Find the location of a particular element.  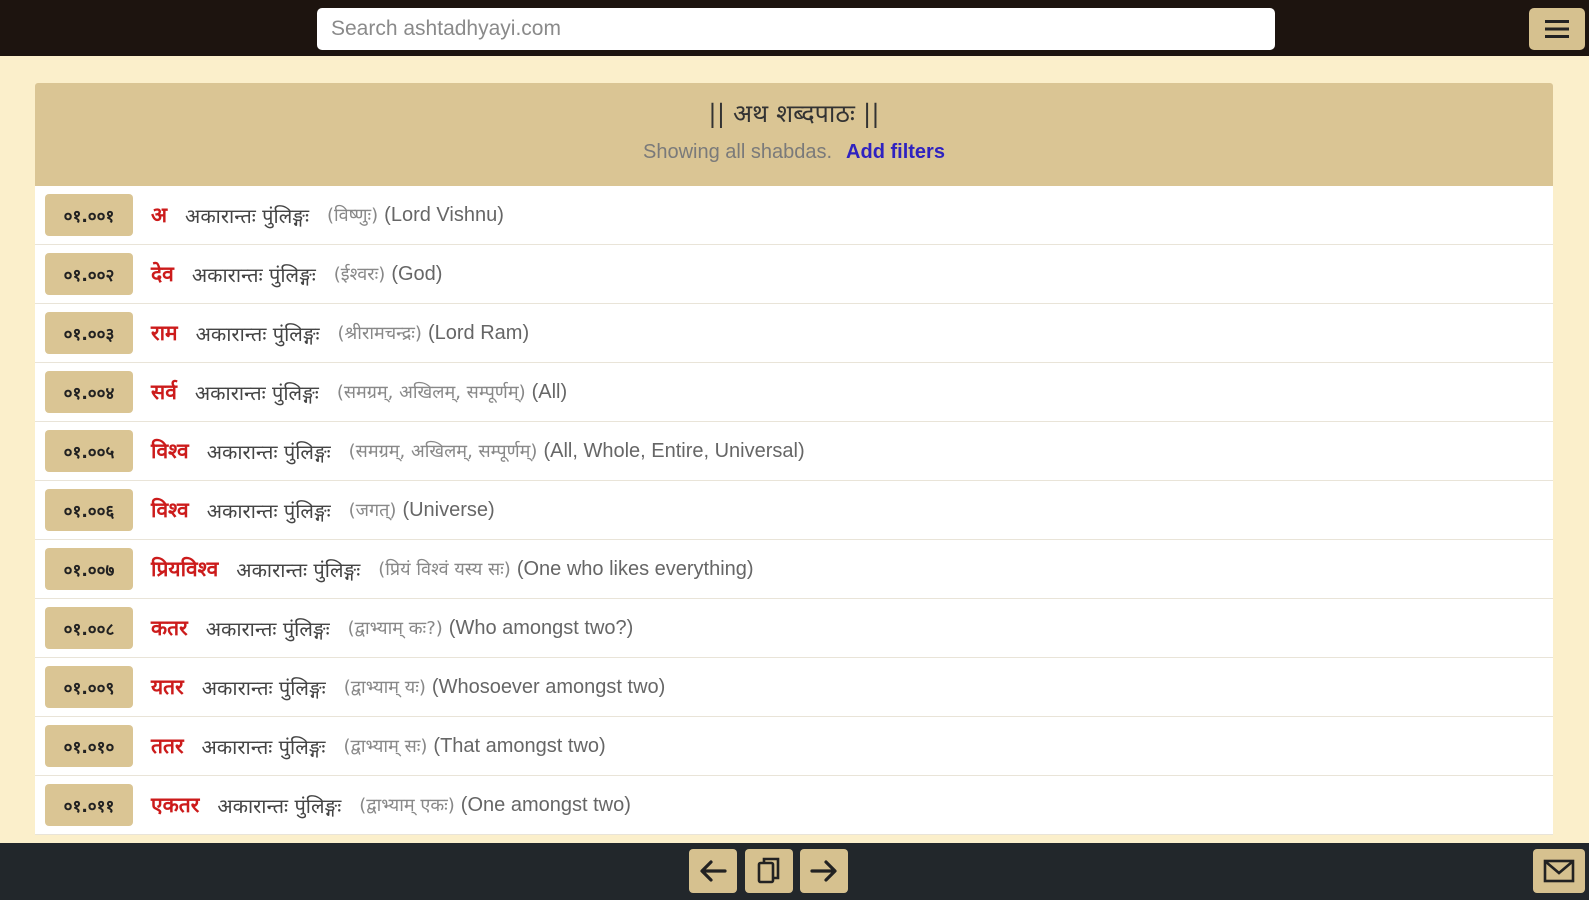

add-filters-link: Add filters is located at coordinates (895, 152).